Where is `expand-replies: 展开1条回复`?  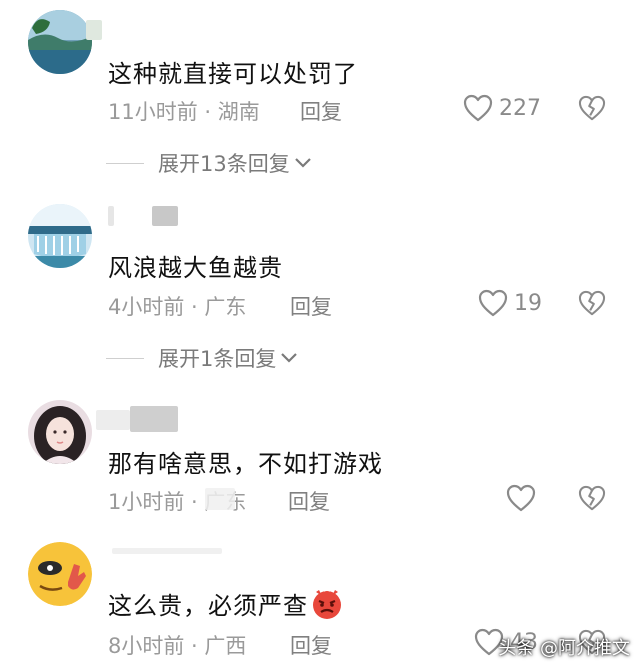 expand-replies: 展开1条回复 is located at coordinates (202, 358).